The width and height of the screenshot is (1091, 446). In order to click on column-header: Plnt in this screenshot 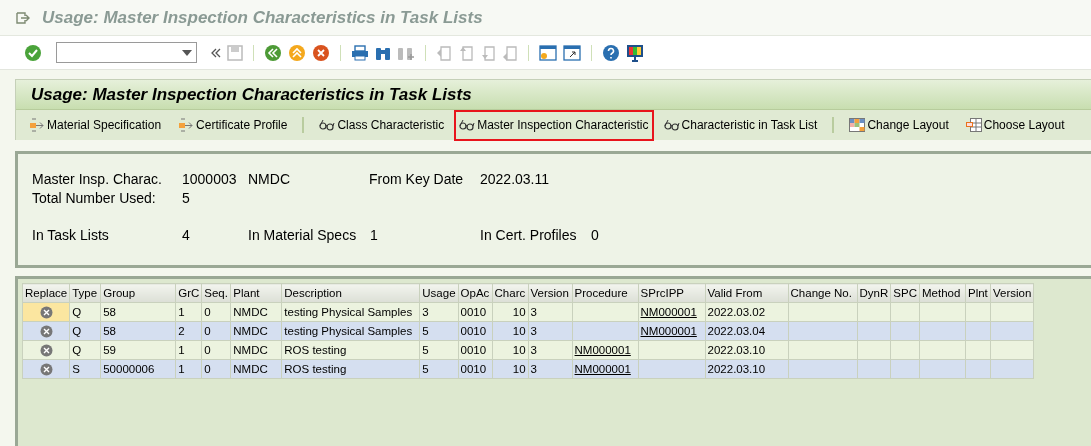, I will do `click(978, 293)`.